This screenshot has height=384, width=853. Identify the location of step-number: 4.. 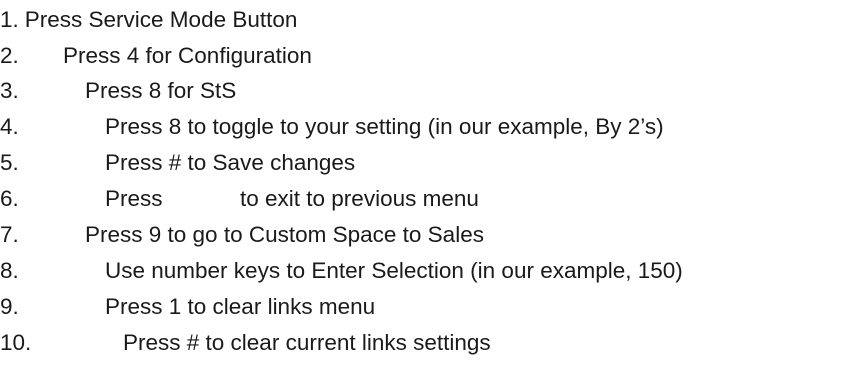
(9, 126).